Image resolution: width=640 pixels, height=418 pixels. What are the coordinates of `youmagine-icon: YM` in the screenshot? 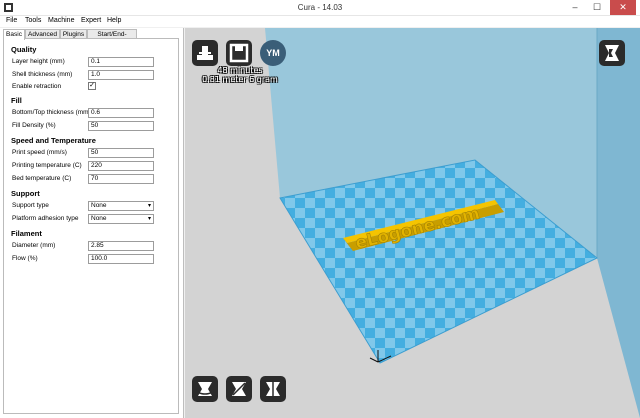 It's located at (273, 53).